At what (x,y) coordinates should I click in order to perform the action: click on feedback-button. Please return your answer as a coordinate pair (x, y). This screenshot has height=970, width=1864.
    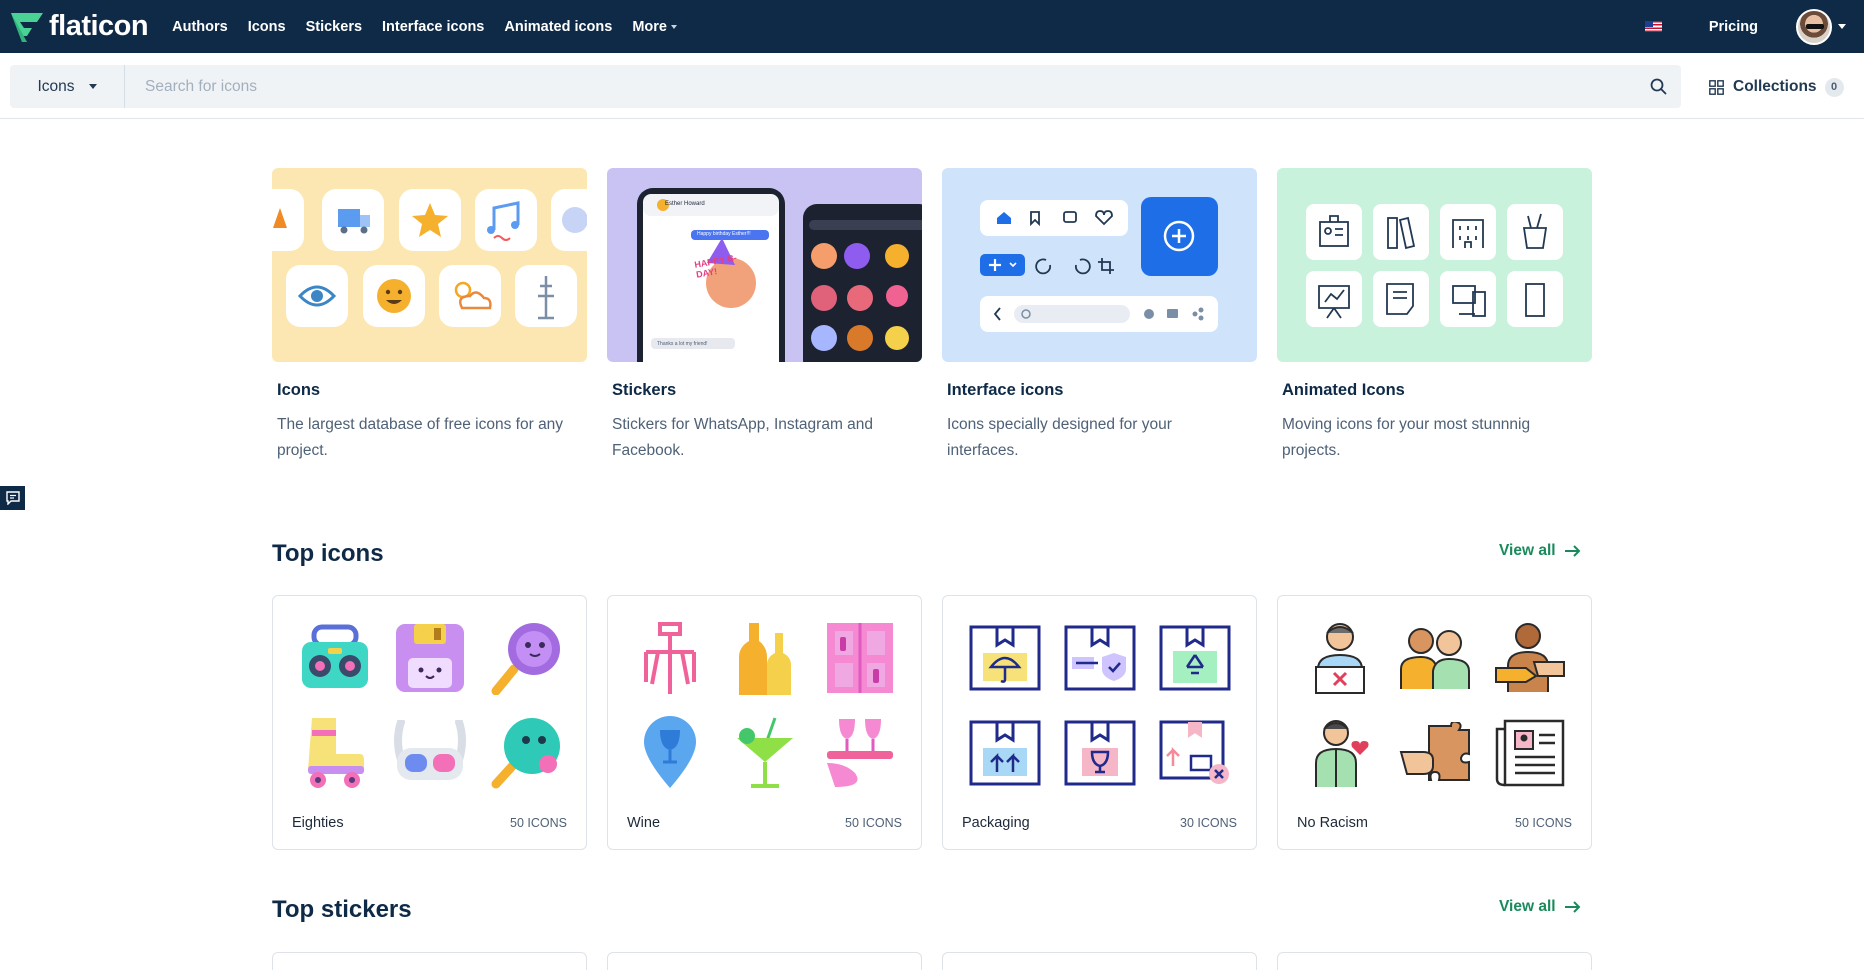
    Looking at the image, I should click on (12, 498).